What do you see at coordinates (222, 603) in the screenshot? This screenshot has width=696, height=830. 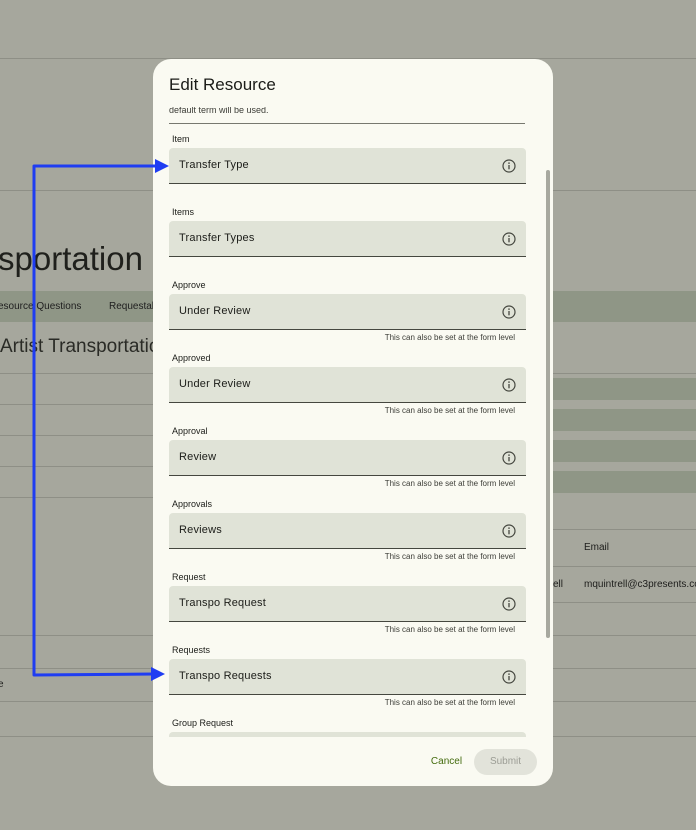 I see `field-value: Transpo Request` at bounding box center [222, 603].